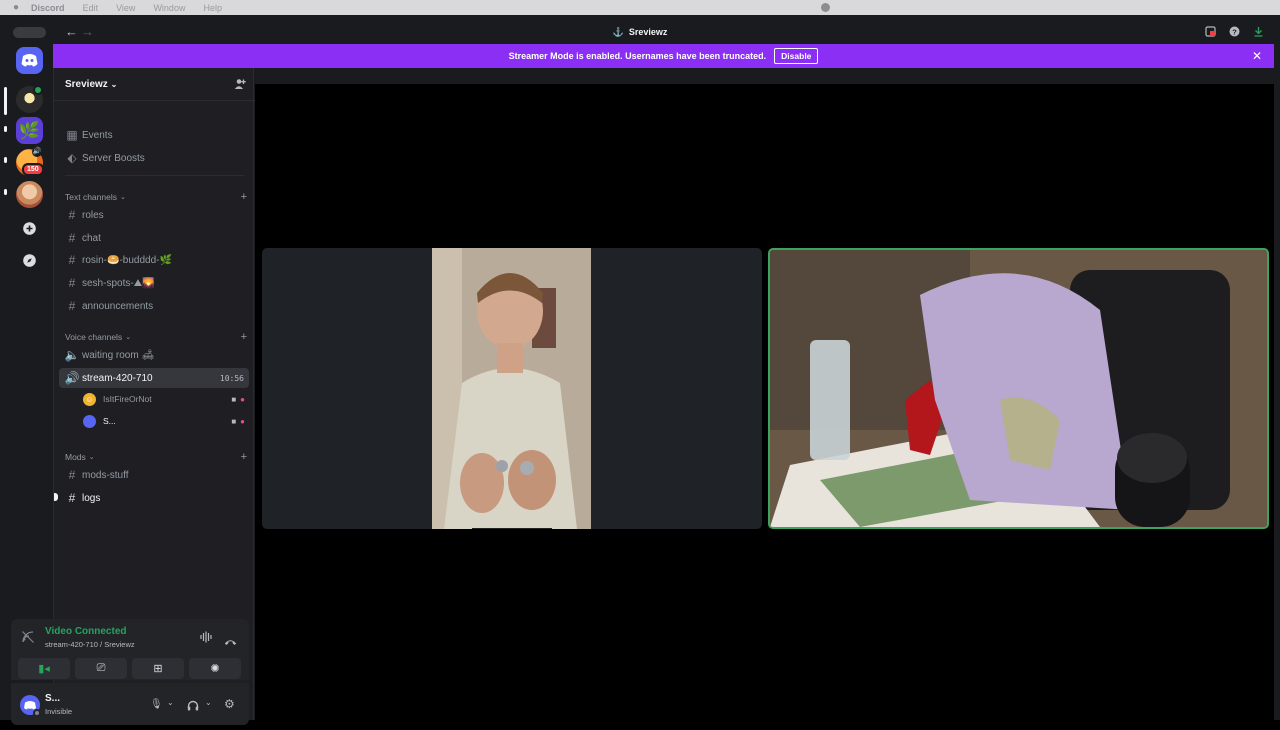 This screenshot has height=730, width=1280. Describe the element at coordinates (125, 8) in the screenshot. I see `menu-view: View` at that location.